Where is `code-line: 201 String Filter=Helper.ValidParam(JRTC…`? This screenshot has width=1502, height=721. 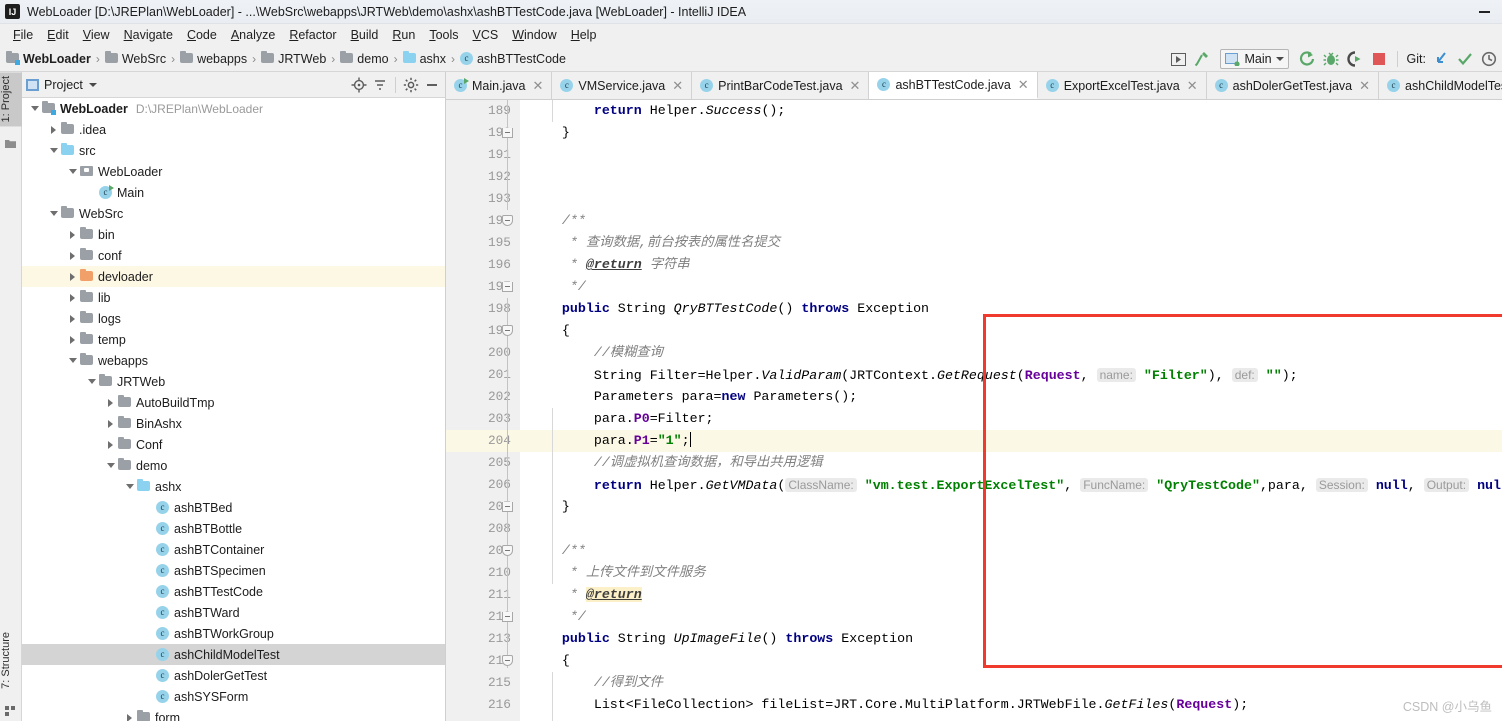
code-line: 201 String Filter=Helper.ValidParam(JRTC… is located at coordinates (974, 375).